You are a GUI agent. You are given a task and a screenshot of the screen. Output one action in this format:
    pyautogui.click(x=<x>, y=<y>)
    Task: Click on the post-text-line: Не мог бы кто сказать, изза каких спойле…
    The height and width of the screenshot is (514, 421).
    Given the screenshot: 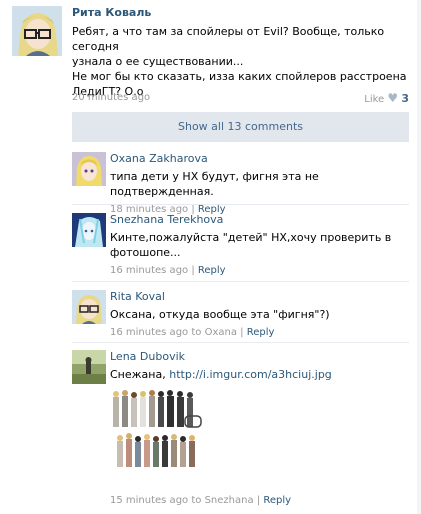 What is the action you would take?
    pyautogui.click(x=239, y=76)
    